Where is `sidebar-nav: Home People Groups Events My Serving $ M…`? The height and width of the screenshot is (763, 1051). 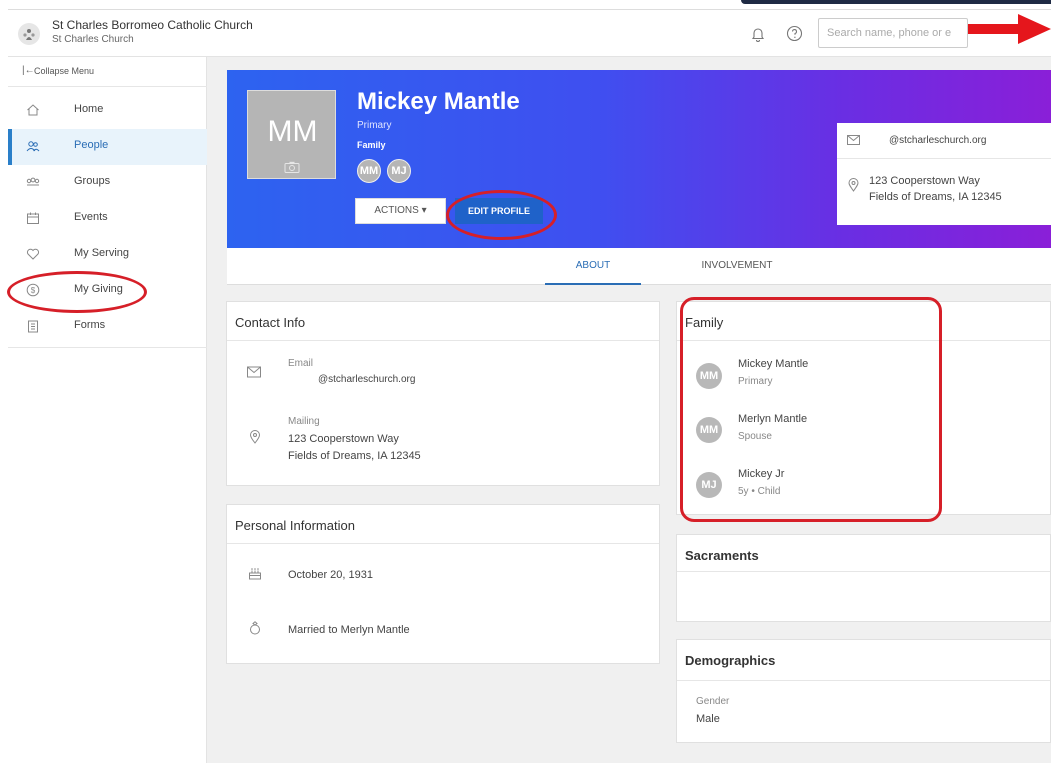 sidebar-nav: Home People Groups Events My Serving $ M… is located at coordinates (107, 219).